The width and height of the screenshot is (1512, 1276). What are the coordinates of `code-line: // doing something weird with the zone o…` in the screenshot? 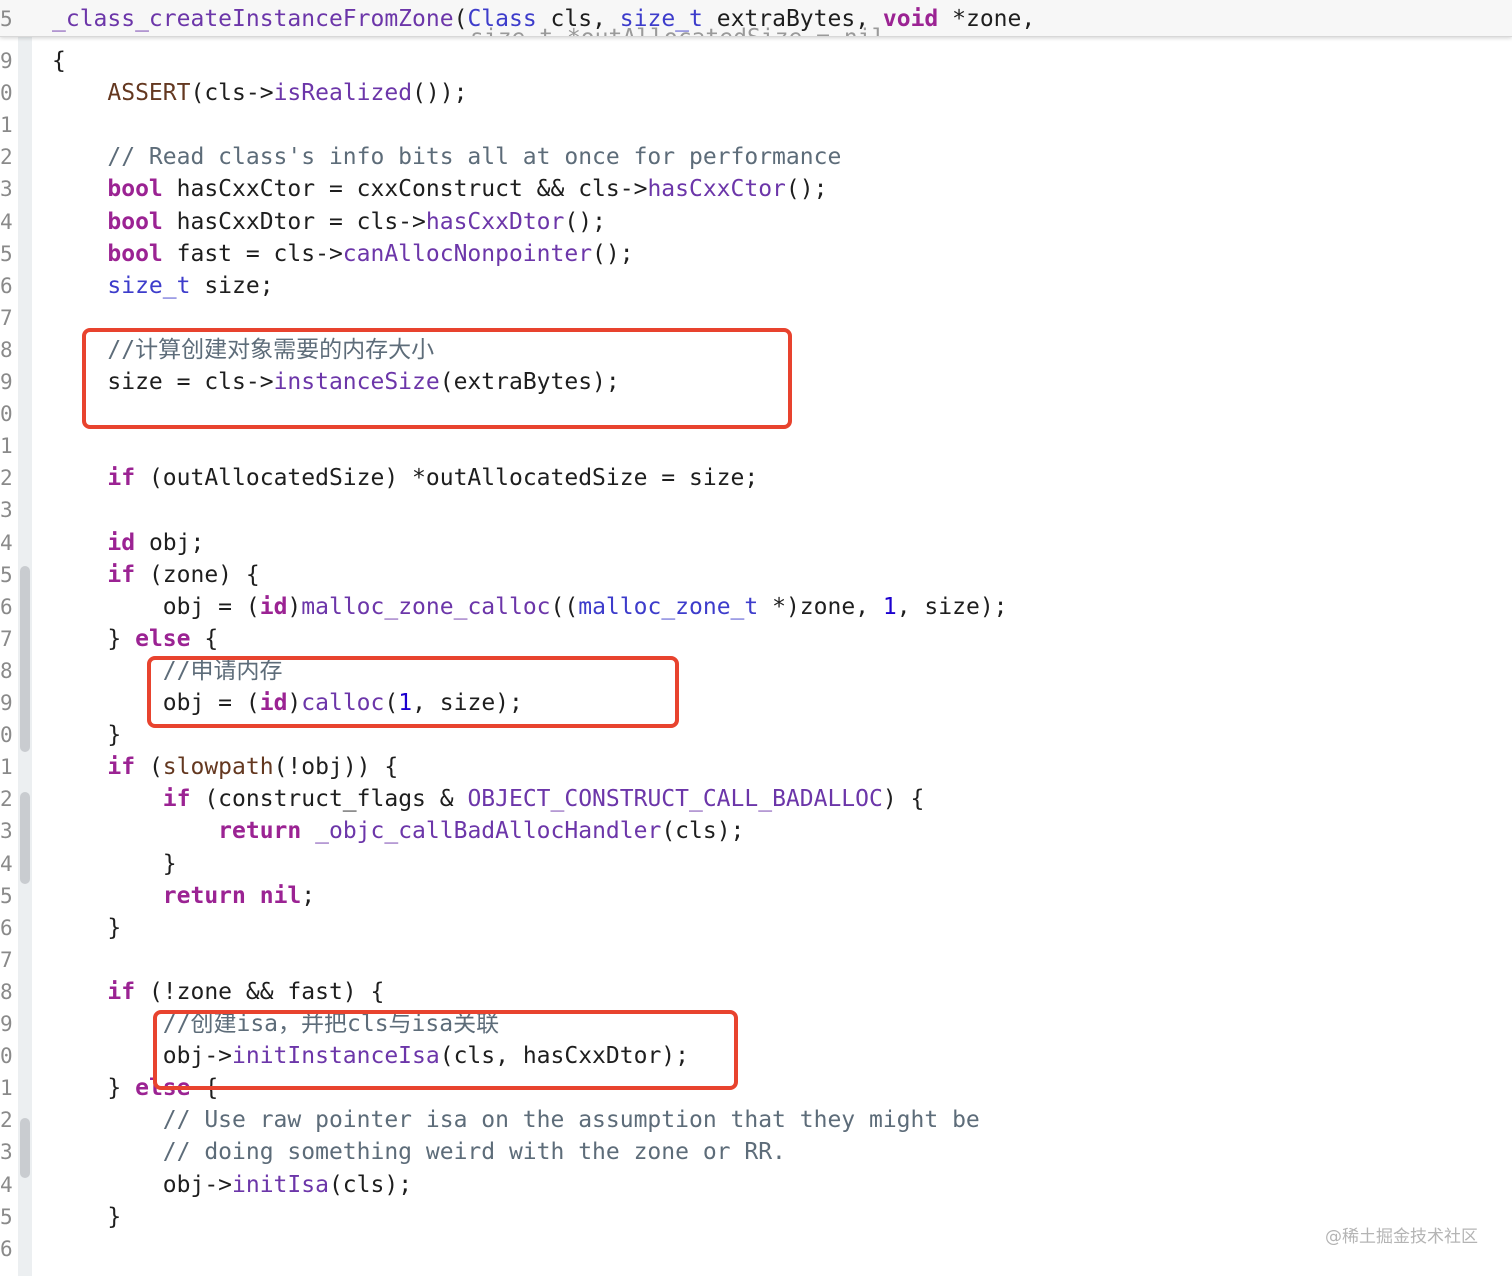 It's located at (419, 1152).